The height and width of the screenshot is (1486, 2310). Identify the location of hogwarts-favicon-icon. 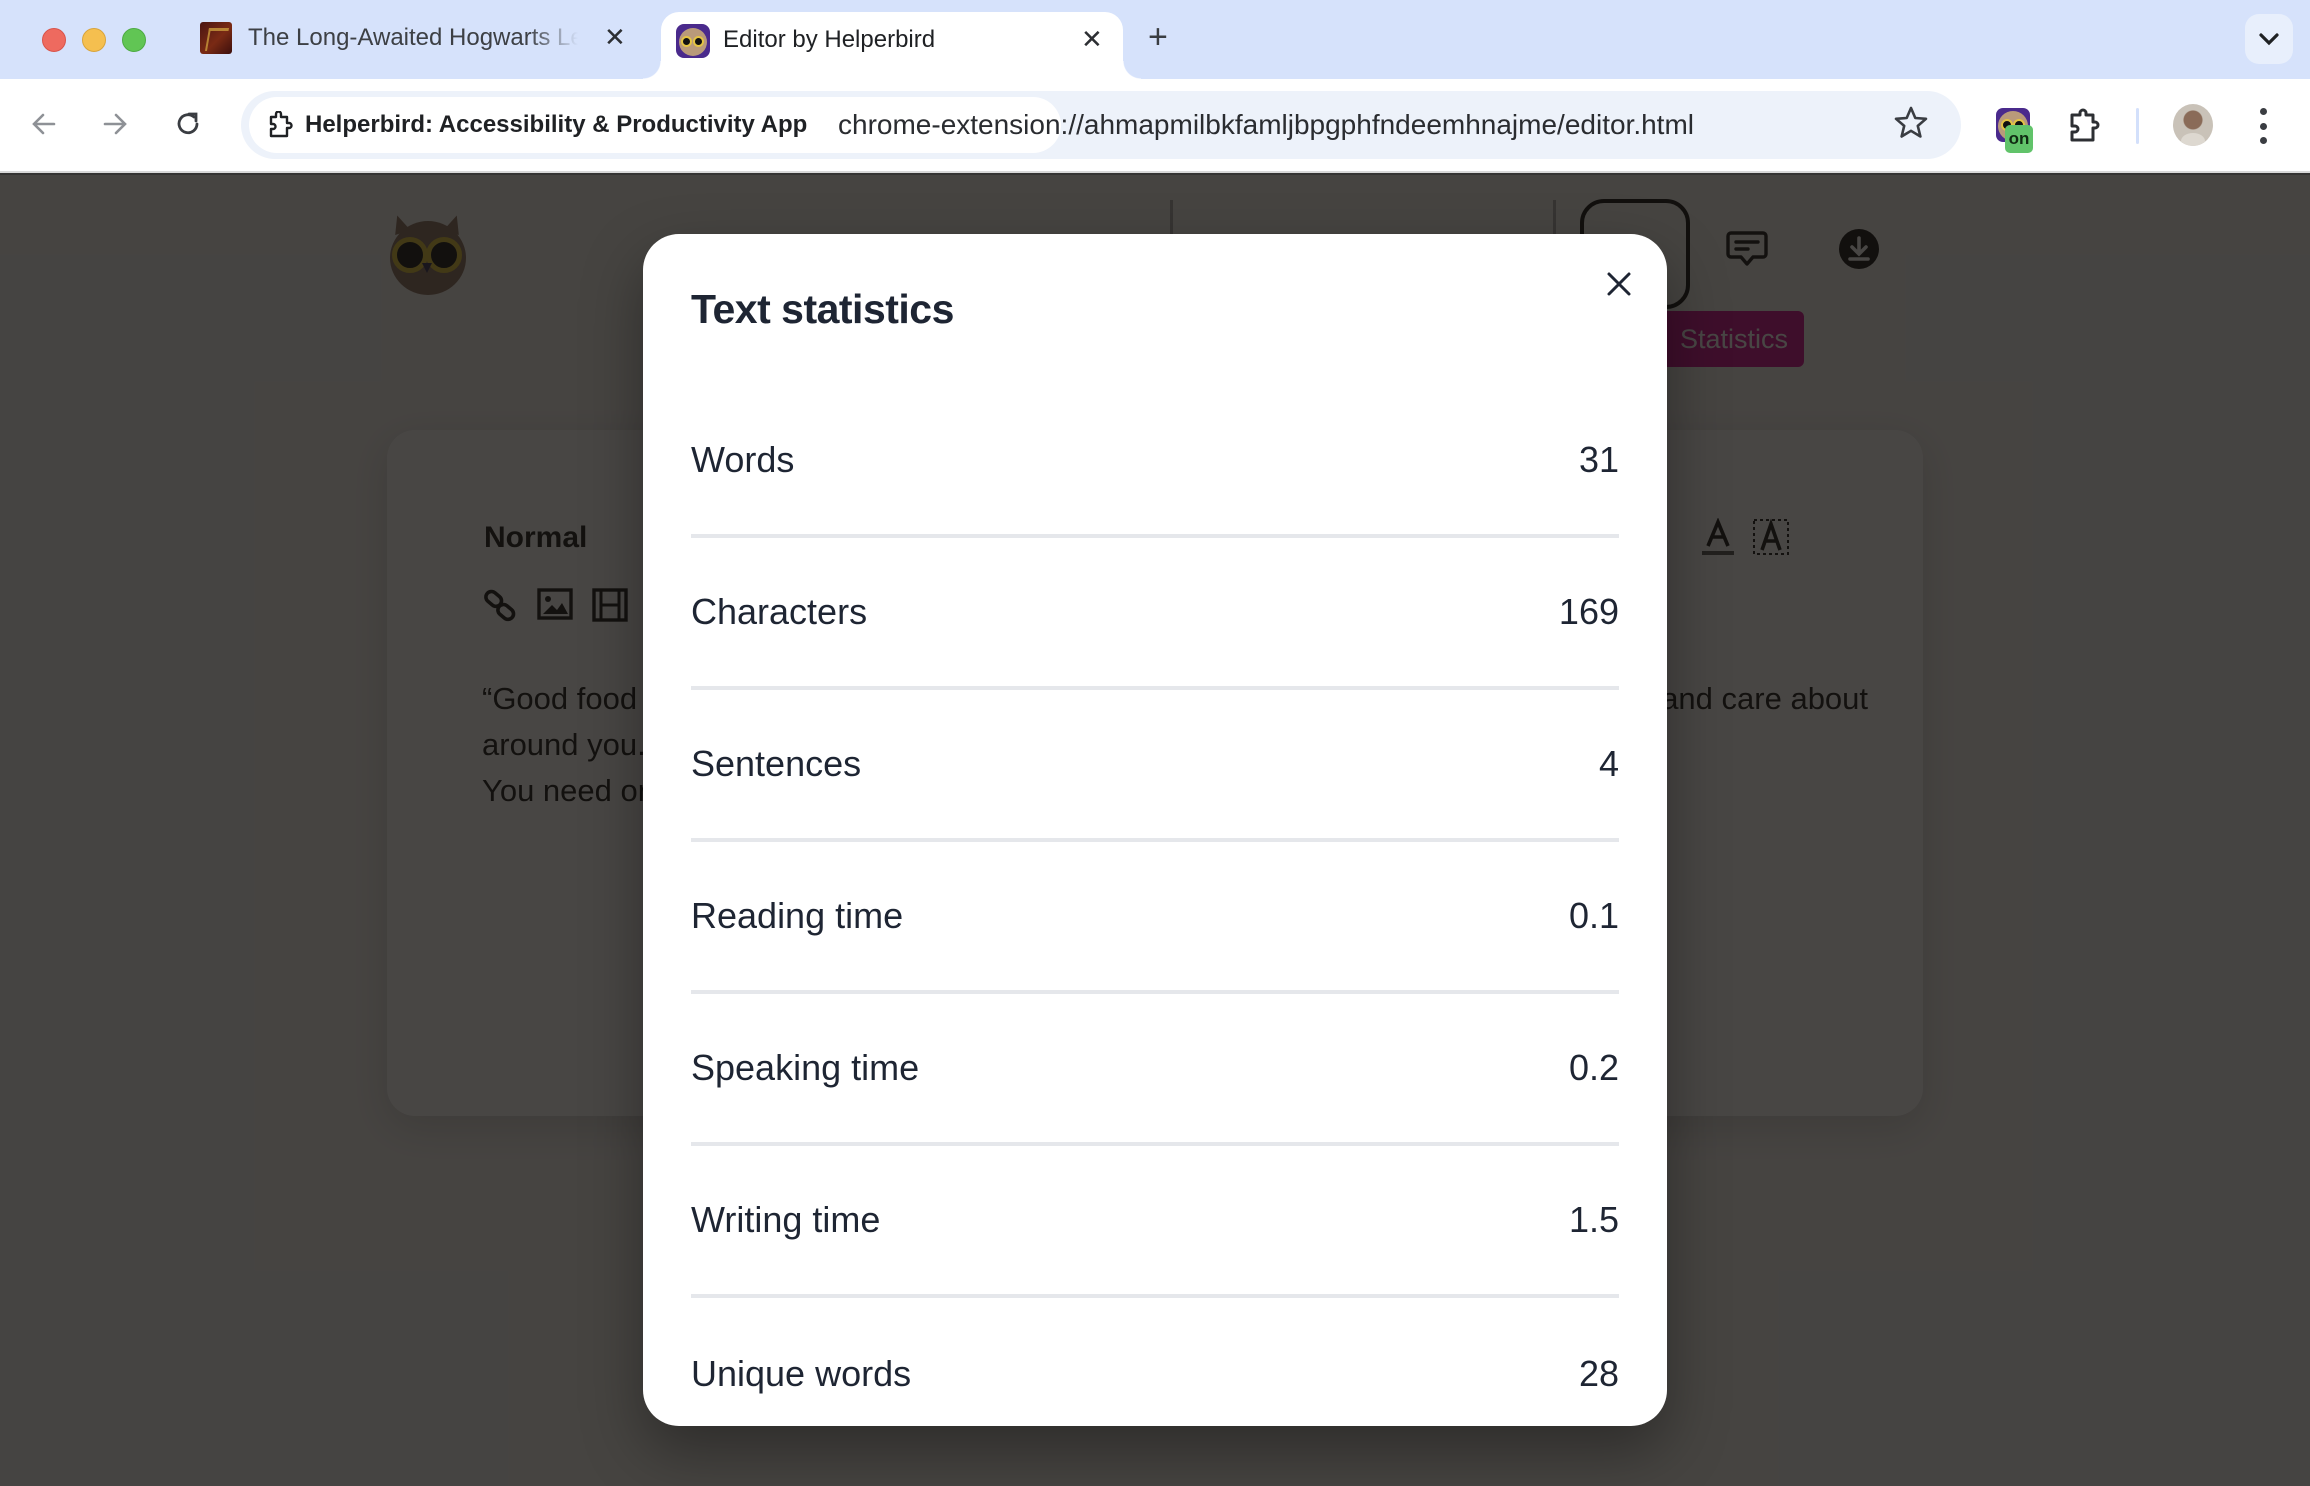
(216, 38).